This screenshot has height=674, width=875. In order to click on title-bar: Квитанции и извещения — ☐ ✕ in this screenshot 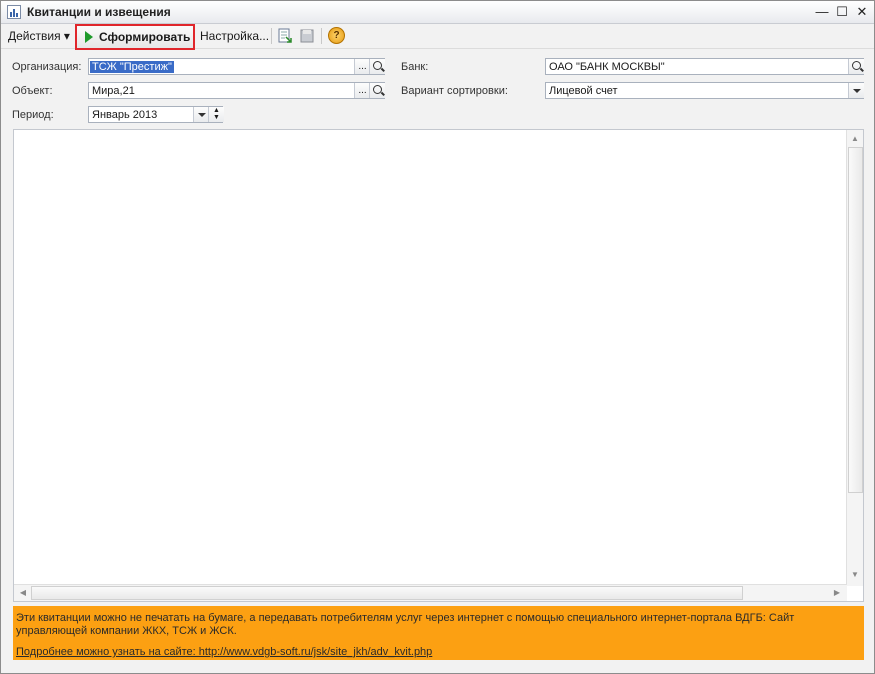, I will do `click(437, 12)`.